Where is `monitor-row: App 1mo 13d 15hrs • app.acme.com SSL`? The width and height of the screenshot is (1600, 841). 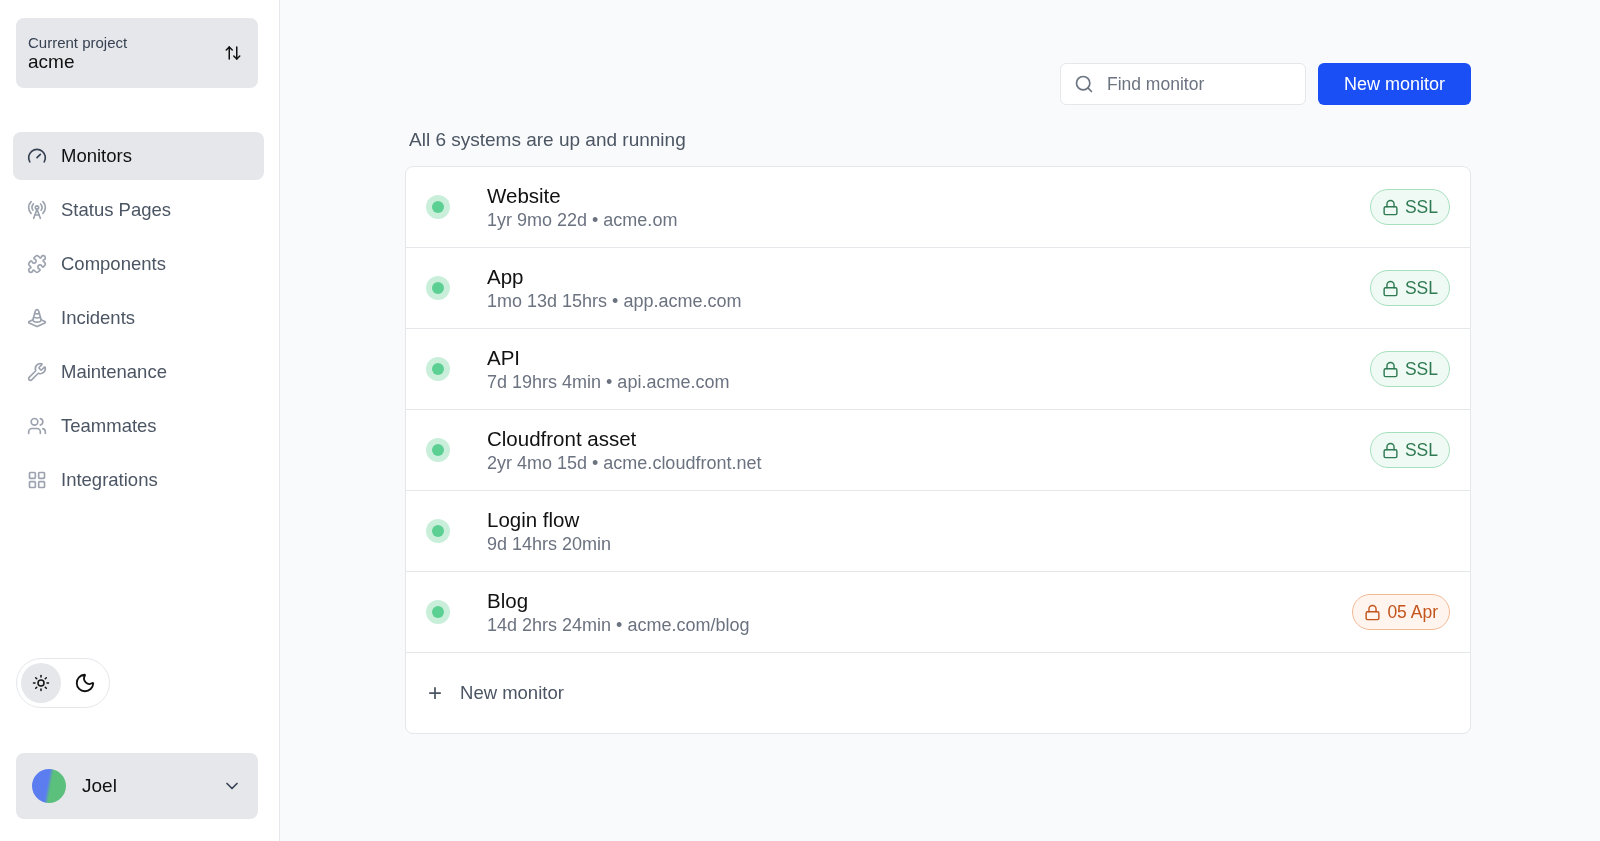 monitor-row: App 1mo 13d 15hrs • app.acme.com SSL is located at coordinates (938, 288).